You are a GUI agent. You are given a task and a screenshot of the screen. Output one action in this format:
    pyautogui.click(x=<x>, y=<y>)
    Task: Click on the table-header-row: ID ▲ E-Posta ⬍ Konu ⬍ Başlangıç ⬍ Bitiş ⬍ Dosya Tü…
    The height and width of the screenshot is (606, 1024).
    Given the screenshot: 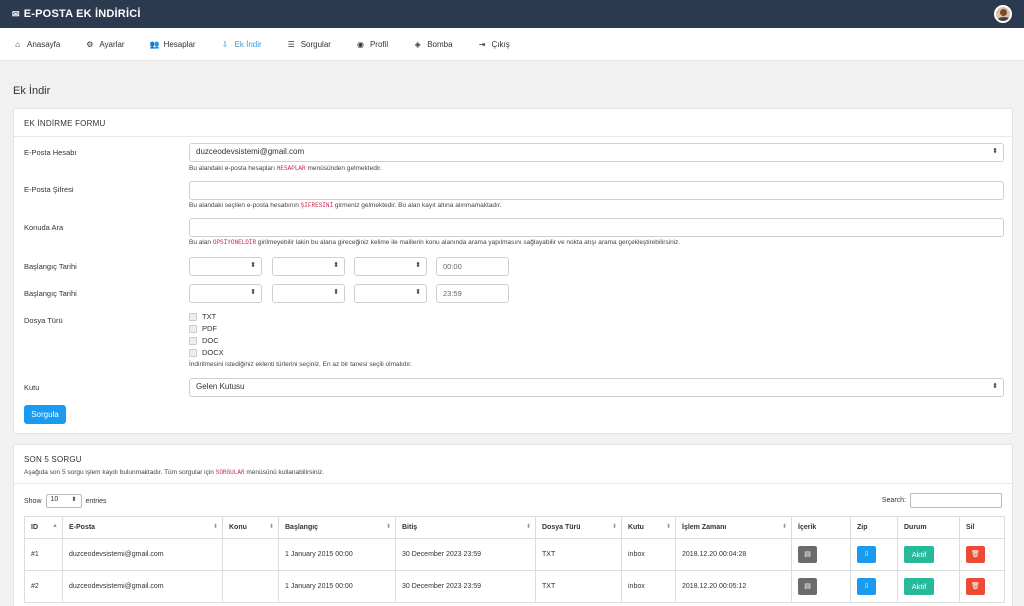 What is the action you would take?
    pyautogui.click(x=514, y=527)
    